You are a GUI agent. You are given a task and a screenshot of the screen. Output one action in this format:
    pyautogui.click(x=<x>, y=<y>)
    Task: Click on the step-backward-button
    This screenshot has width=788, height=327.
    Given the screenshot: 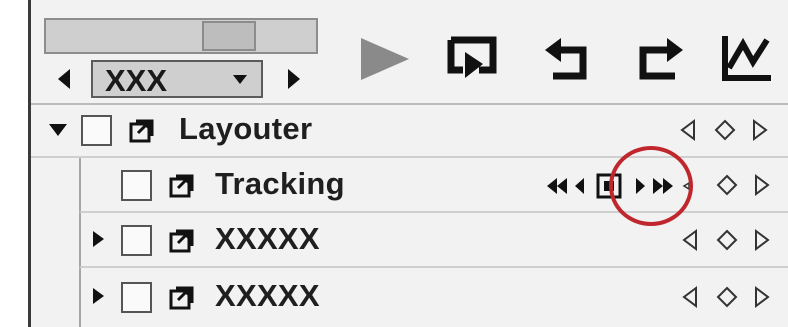 What is the action you would take?
    pyautogui.click(x=580, y=186)
    